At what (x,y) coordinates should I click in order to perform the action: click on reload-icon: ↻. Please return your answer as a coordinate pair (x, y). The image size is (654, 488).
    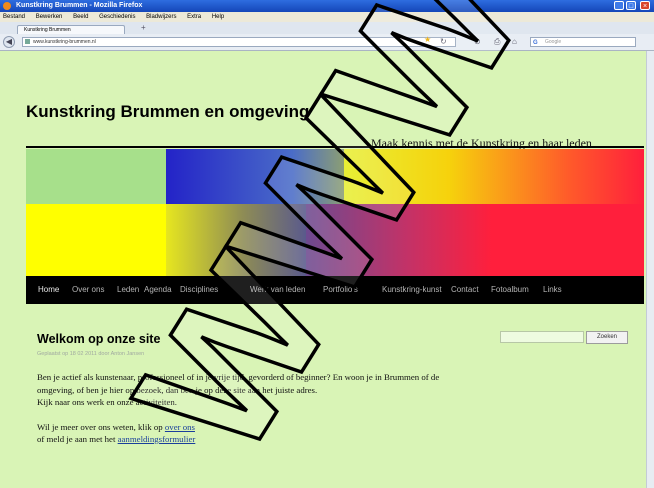
    Looking at the image, I should click on (443, 41).